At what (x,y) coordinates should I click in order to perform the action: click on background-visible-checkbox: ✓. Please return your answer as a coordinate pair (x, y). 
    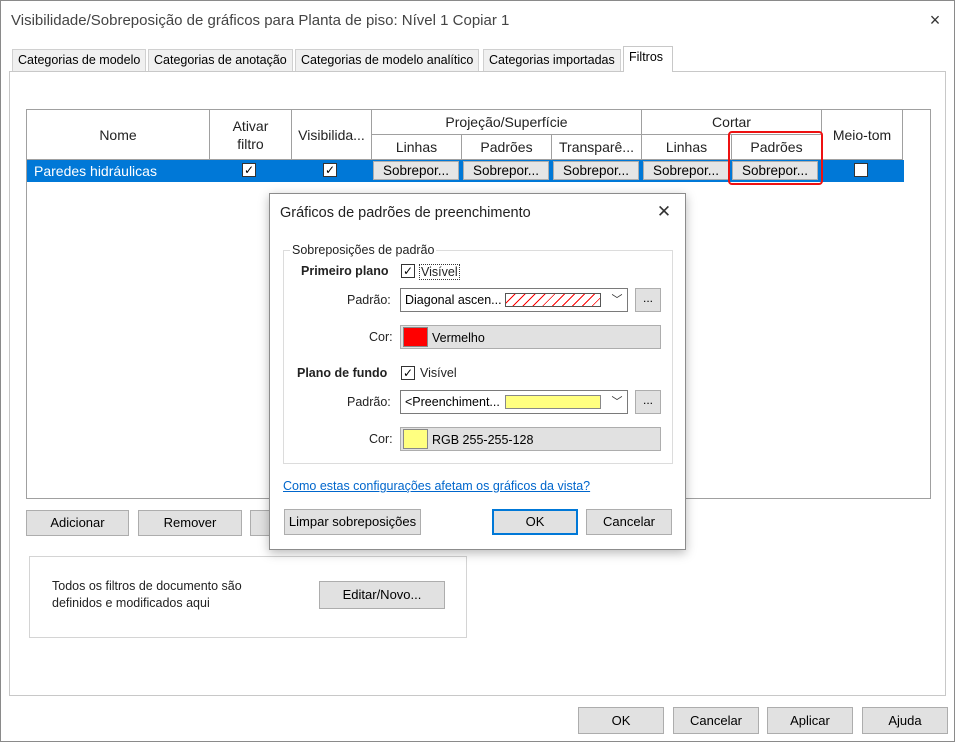
    Looking at the image, I should click on (408, 373).